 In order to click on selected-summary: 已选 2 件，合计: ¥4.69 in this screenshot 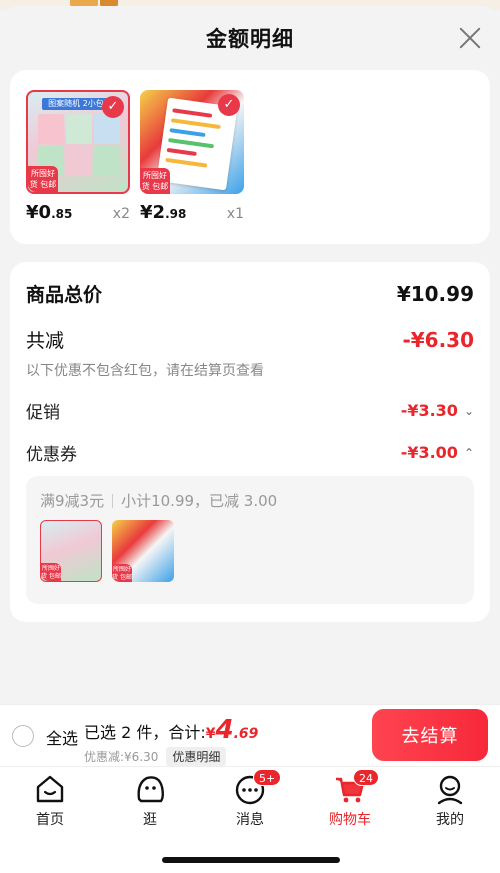, I will do `click(171, 730)`.